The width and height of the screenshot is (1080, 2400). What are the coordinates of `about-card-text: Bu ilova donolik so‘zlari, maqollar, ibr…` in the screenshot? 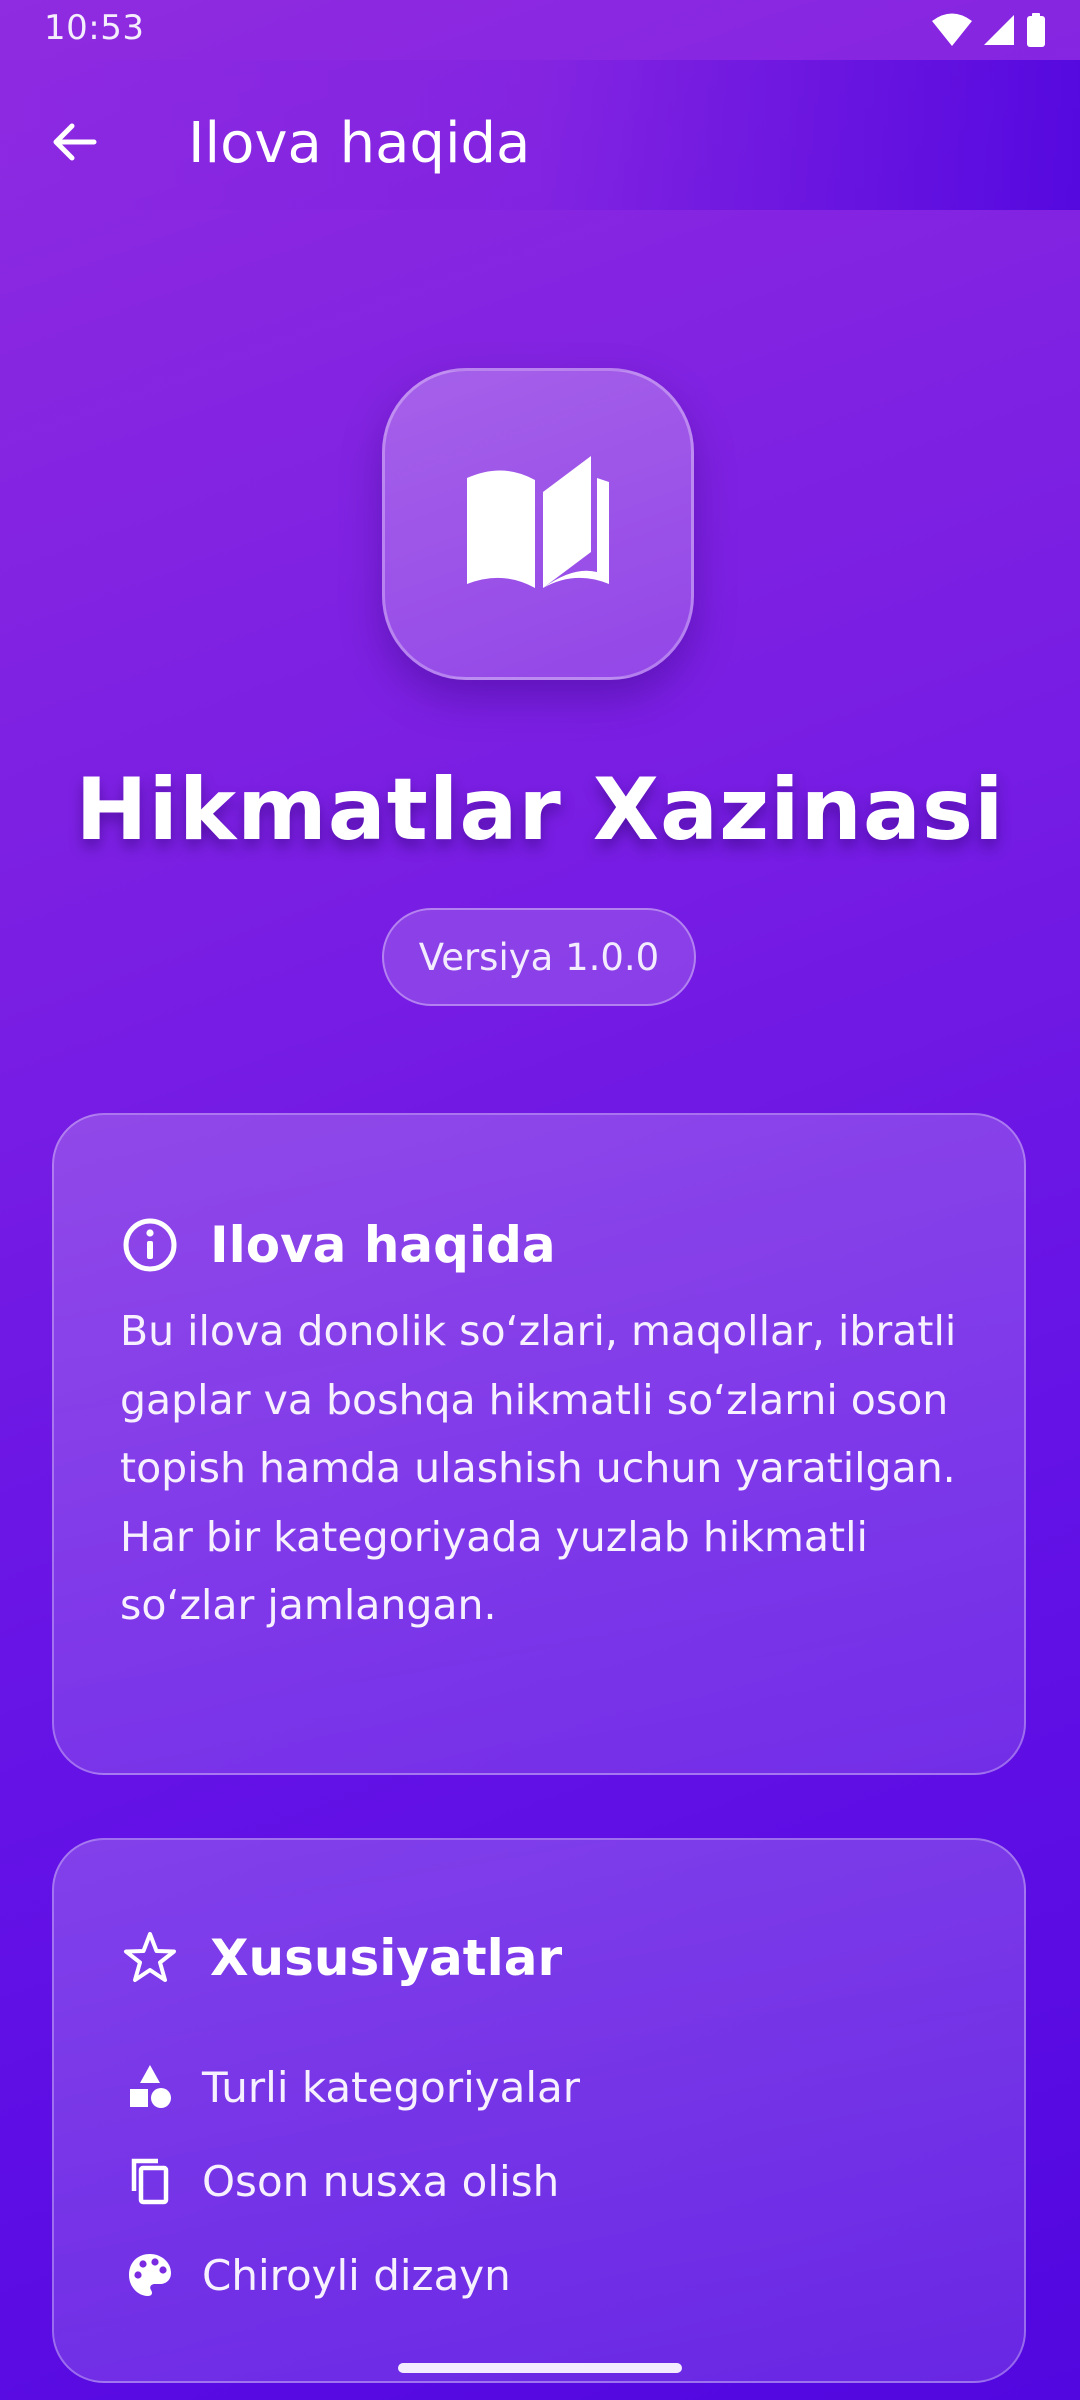 It's located at (538, 1468).